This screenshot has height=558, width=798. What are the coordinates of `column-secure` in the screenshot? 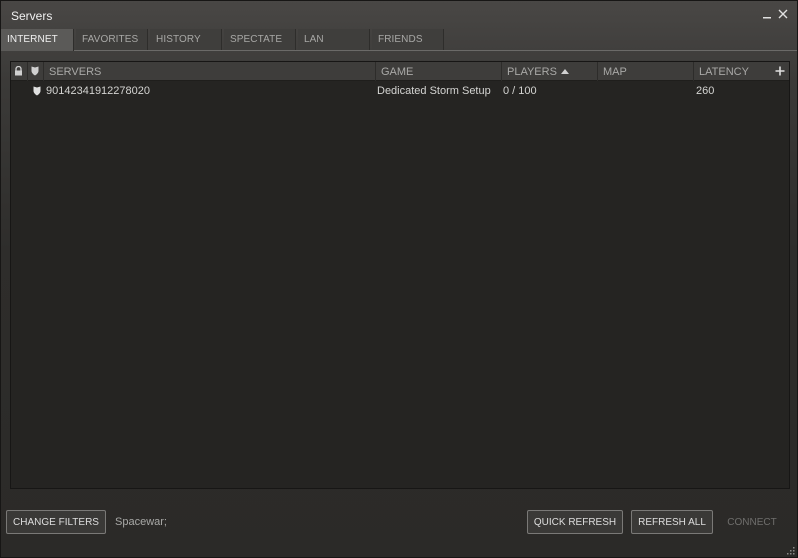 It's located at (35, 71).